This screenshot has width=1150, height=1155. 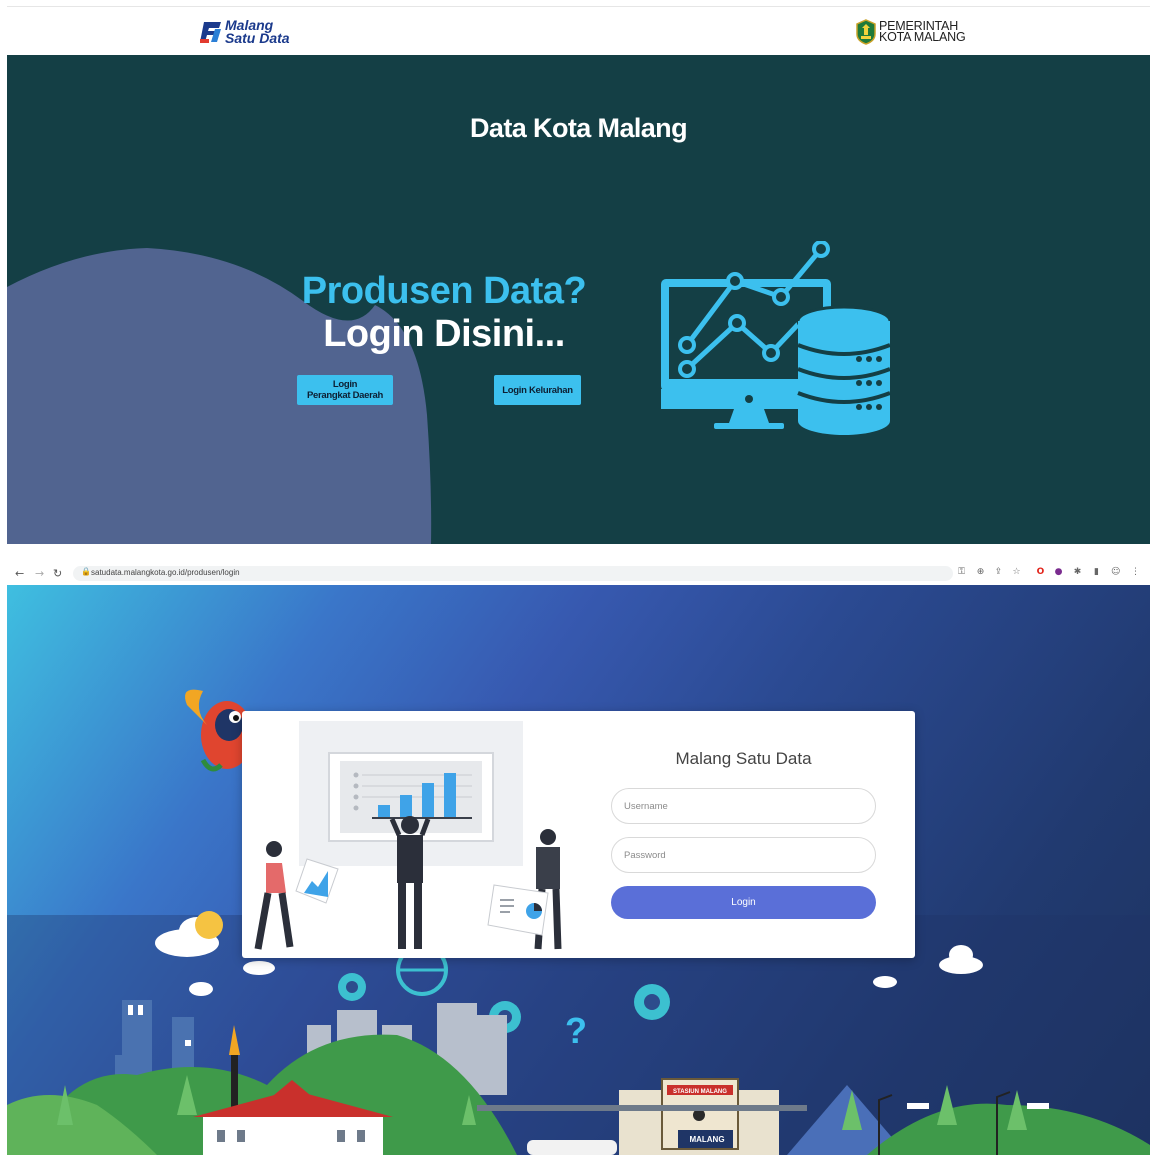 What do you see at coordinates (1016, 572) in the screenshot?
I see `star-icon: ☆` at bounding box center [1016, 572].